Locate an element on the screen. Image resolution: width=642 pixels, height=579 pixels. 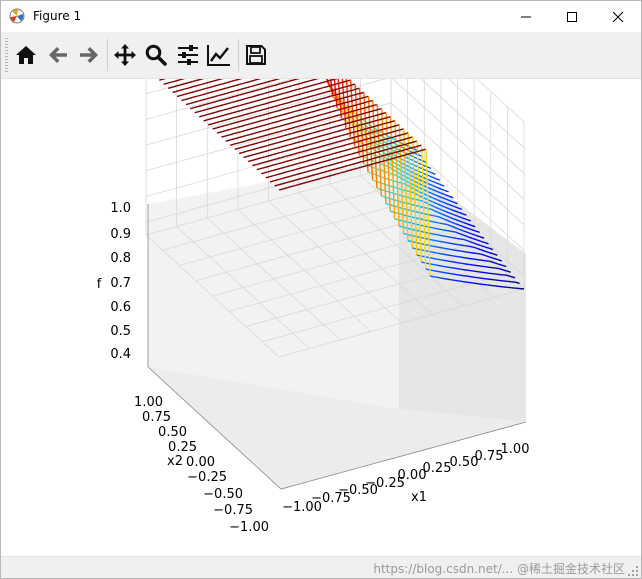
edit-axes-button is located at coordinates (219, 55).